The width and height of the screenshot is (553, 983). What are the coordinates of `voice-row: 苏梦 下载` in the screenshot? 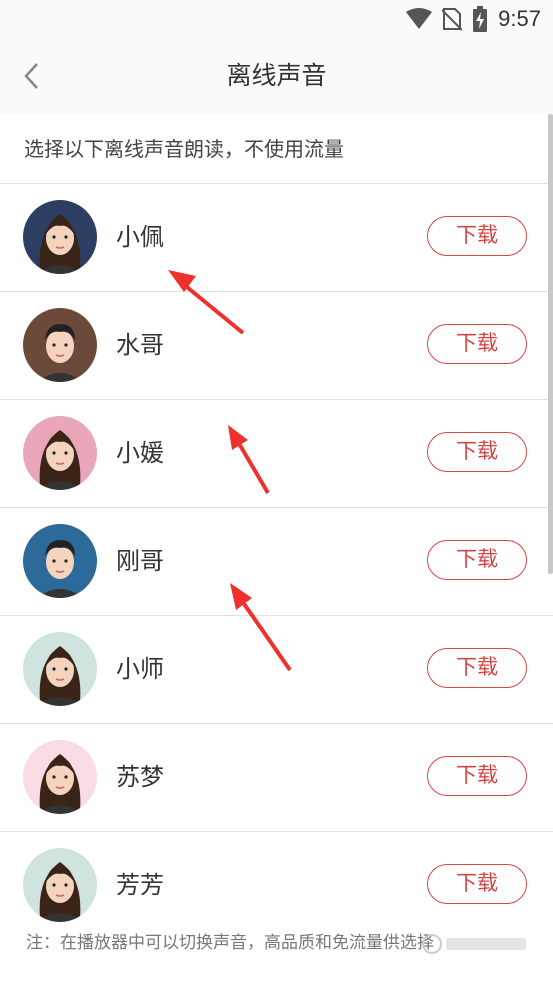 It's located at (276, 777).